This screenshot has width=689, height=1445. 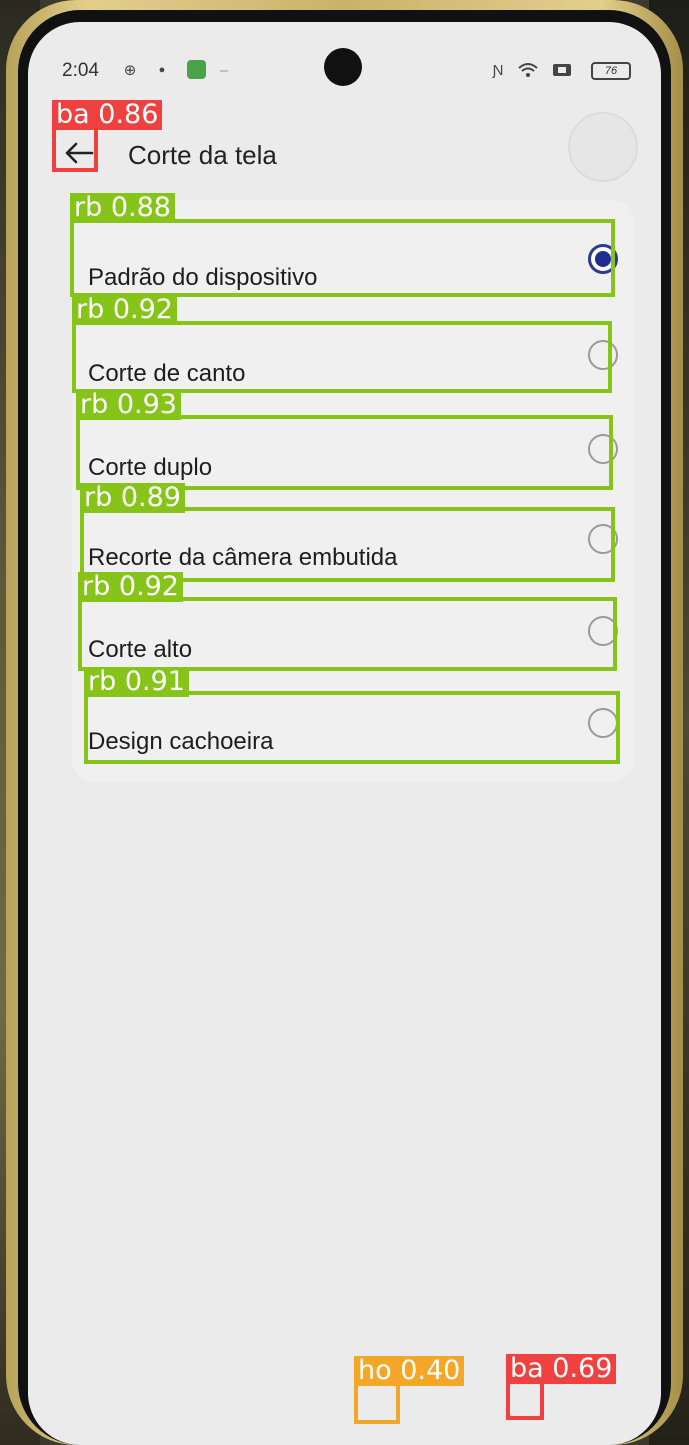 What do you see at coordinates (167, 373) in the screenshot?
I see `option-label: Corte de canto` at bounding box center [167, 373].